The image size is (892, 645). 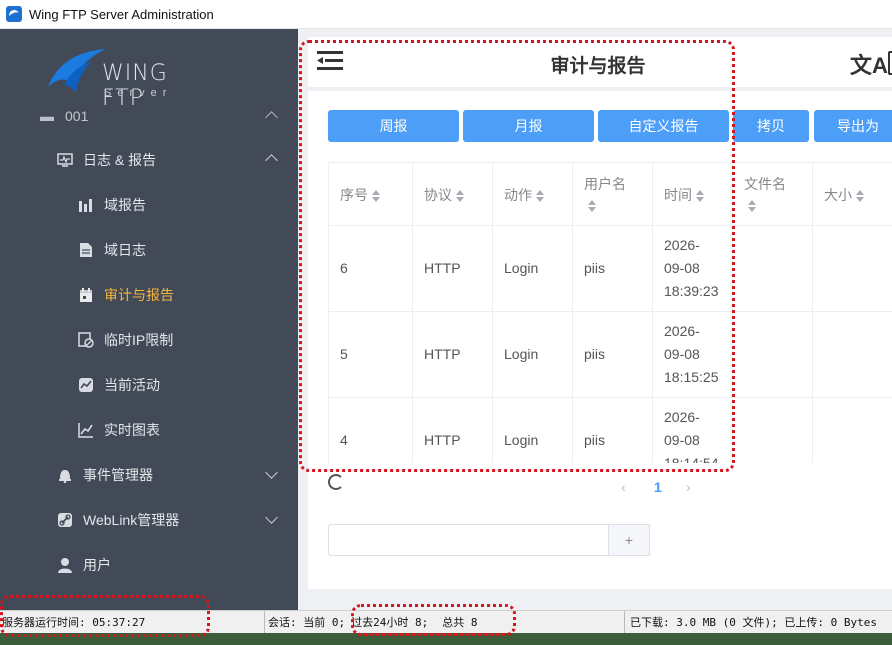 I want to click on sidebar-item-domain-log: 域日志, so click(x=111, y=250).